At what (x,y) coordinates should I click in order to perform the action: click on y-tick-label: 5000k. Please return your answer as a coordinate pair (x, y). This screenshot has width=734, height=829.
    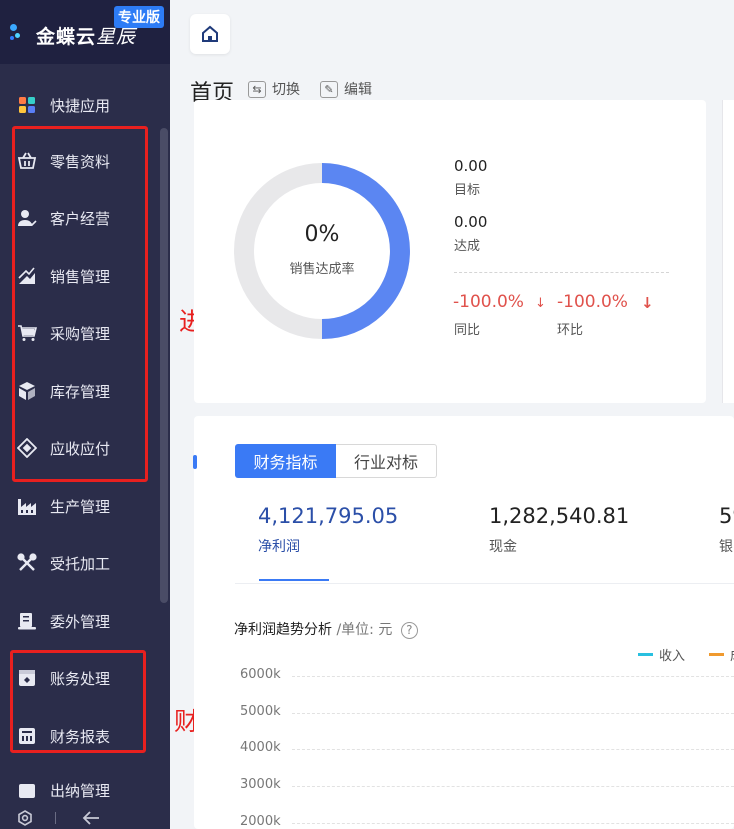
    Looking at the image, I should click on (260, 711).